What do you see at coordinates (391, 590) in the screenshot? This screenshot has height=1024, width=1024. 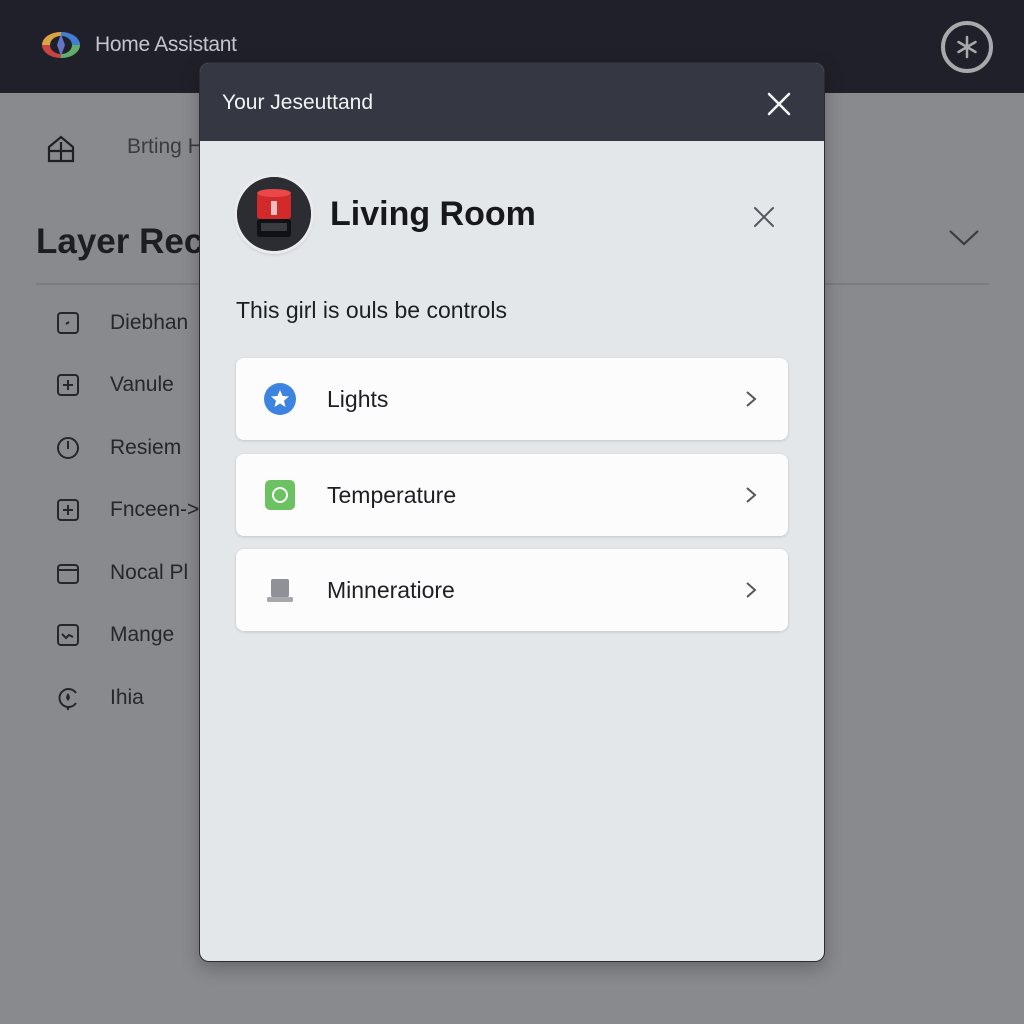 I see `card-label: Minneratiore` at bounding box center [391, 590].